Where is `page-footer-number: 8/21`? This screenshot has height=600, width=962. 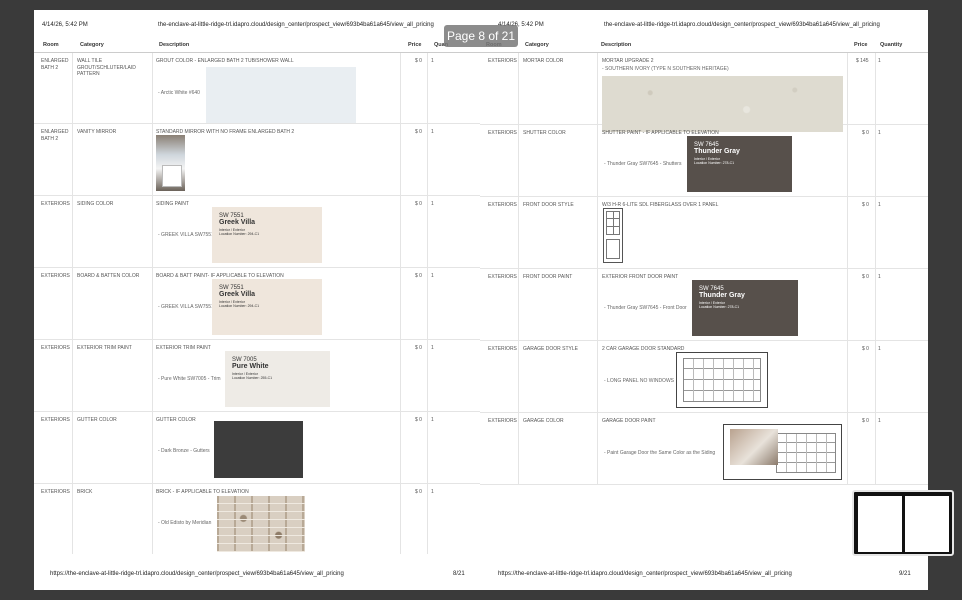 page-footer-number: 8/21 is located at coordinates (459, 574).